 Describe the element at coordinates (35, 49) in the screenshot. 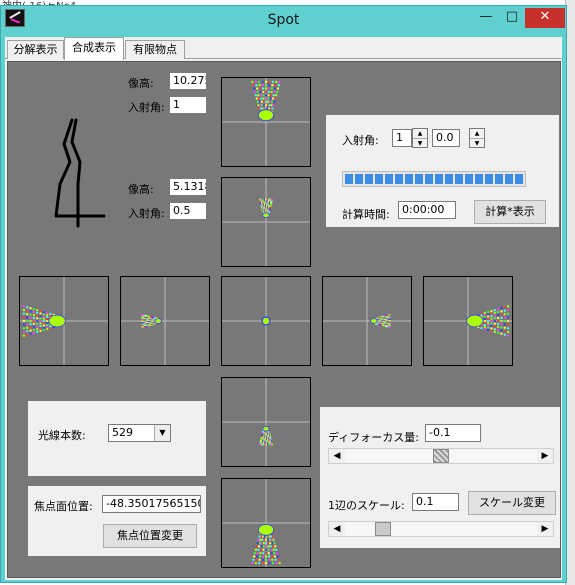

I see `tab-decomposed: 分解表示` at that location.